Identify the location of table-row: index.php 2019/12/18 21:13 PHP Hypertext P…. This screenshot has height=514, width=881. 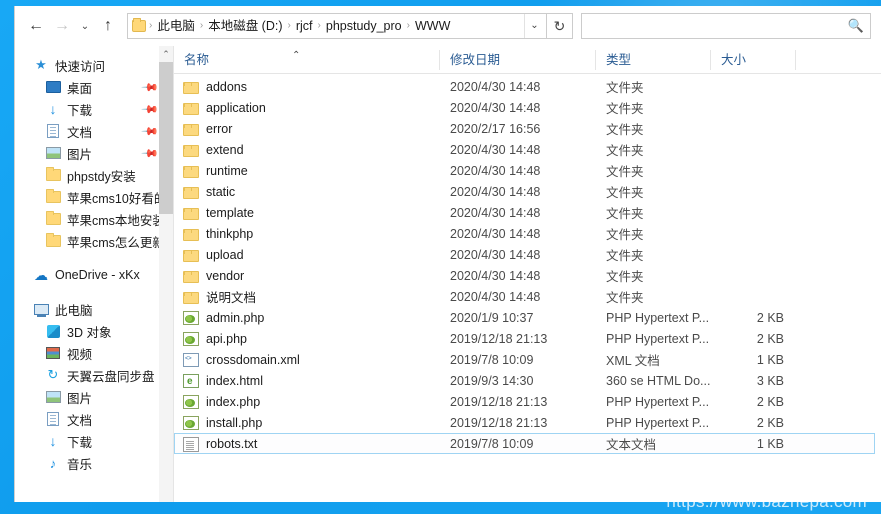
(524, 401).